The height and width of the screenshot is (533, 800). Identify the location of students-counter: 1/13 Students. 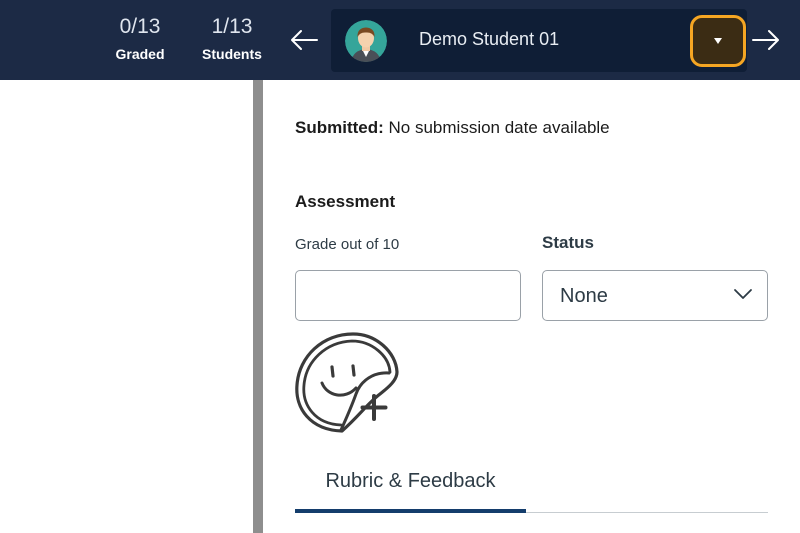
(232, 39).